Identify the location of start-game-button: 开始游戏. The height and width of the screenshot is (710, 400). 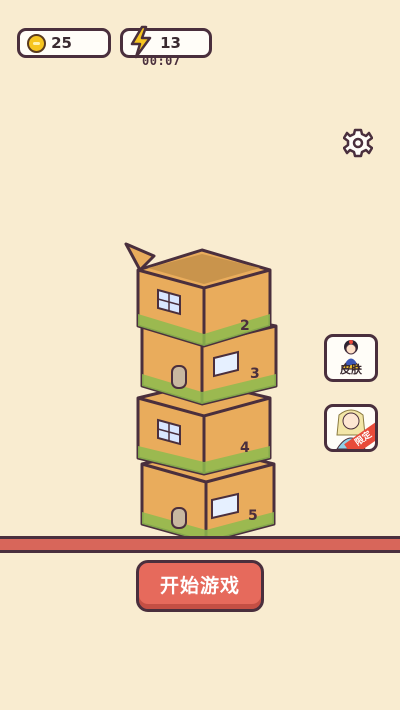
(200, 586).